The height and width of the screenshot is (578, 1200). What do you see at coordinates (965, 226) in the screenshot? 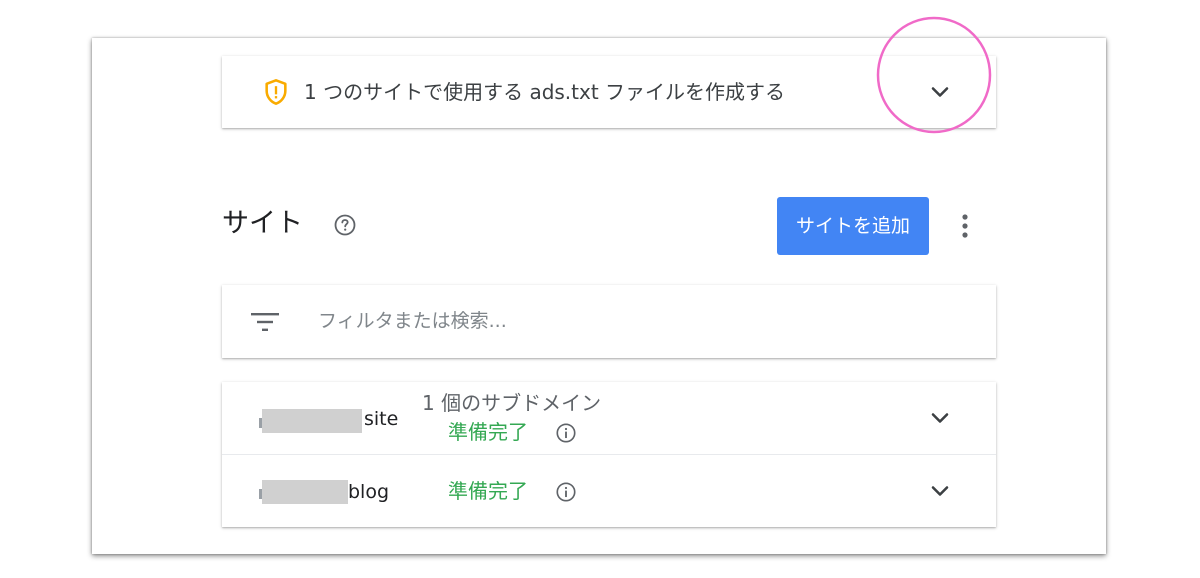
I see `more-vert-icon` at bounding box center [965, 226].